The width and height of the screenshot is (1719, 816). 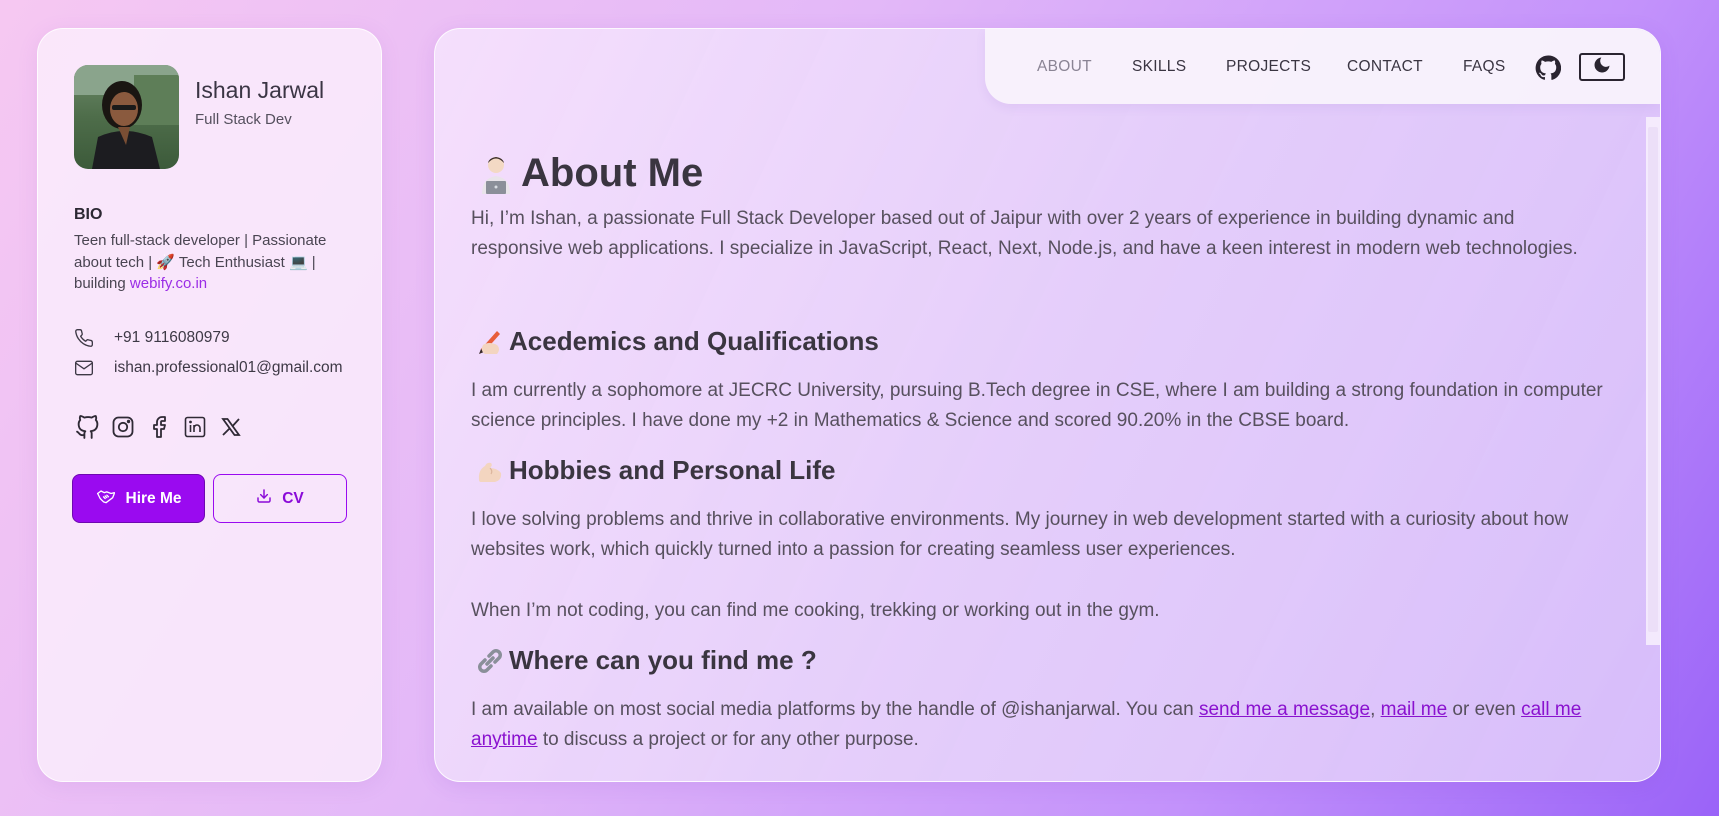 I want to click on download-cv-button: CV, so click(x=280, y=498).